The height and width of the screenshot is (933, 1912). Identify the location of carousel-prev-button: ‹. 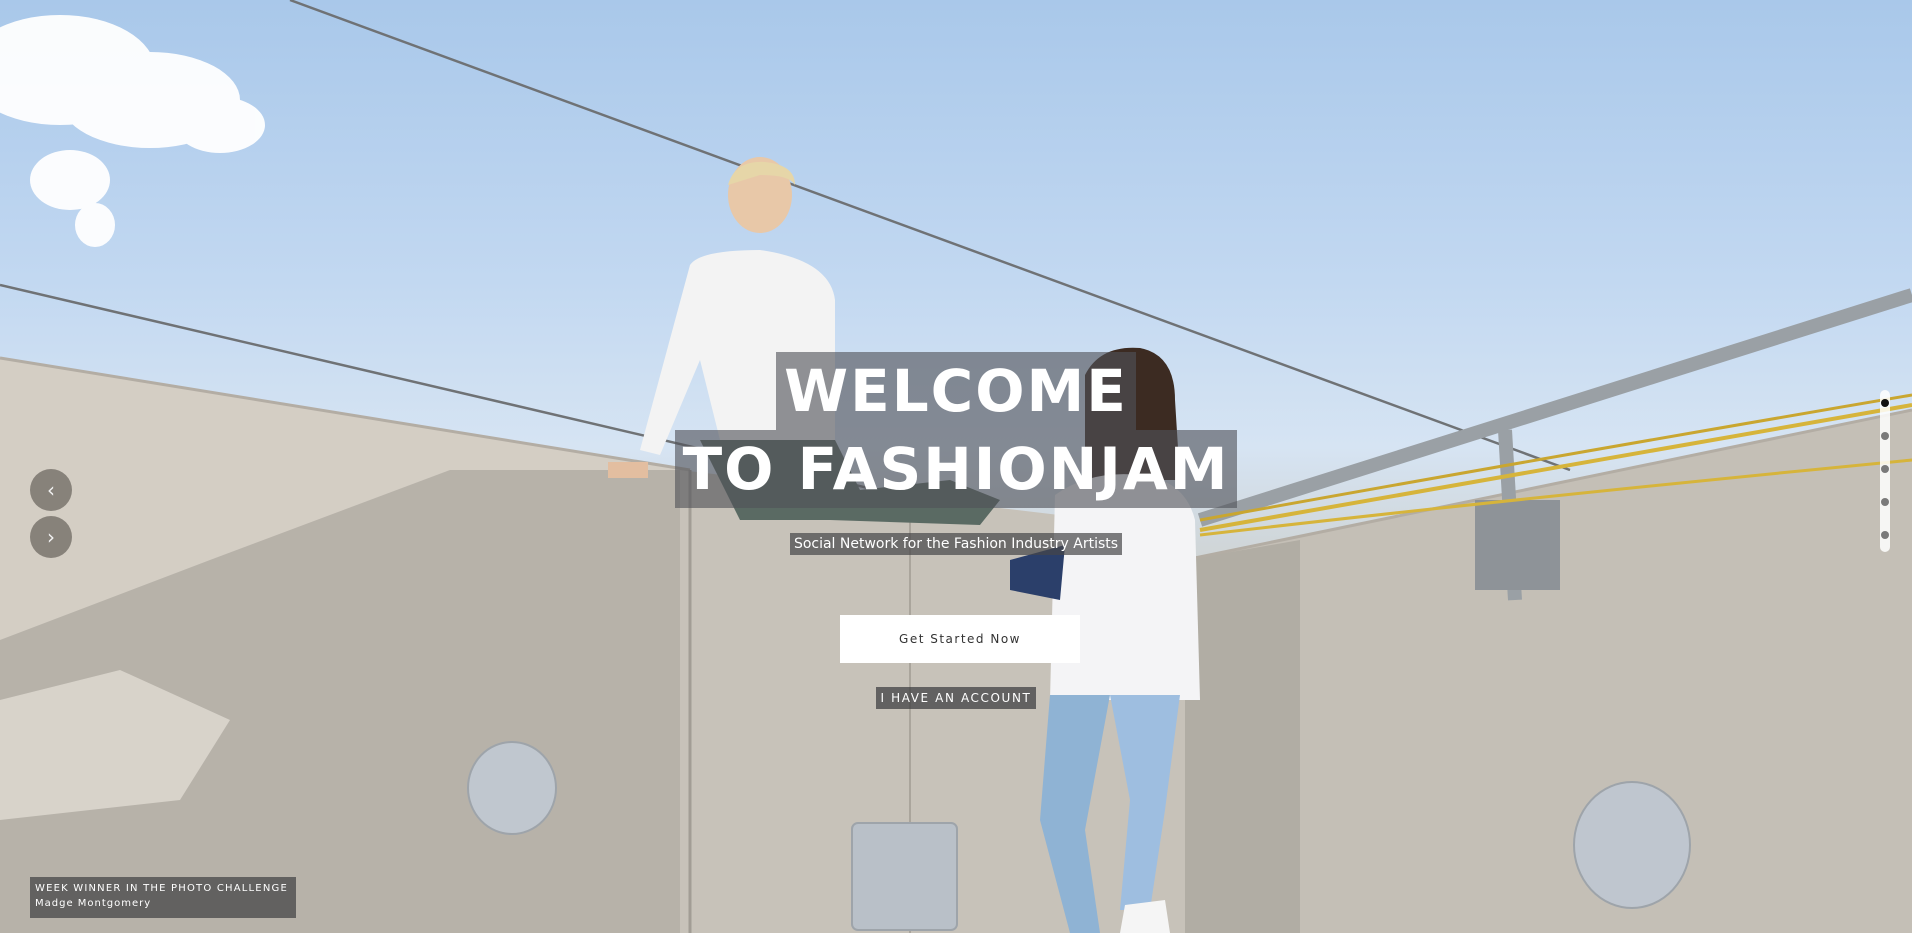
(51, 490).